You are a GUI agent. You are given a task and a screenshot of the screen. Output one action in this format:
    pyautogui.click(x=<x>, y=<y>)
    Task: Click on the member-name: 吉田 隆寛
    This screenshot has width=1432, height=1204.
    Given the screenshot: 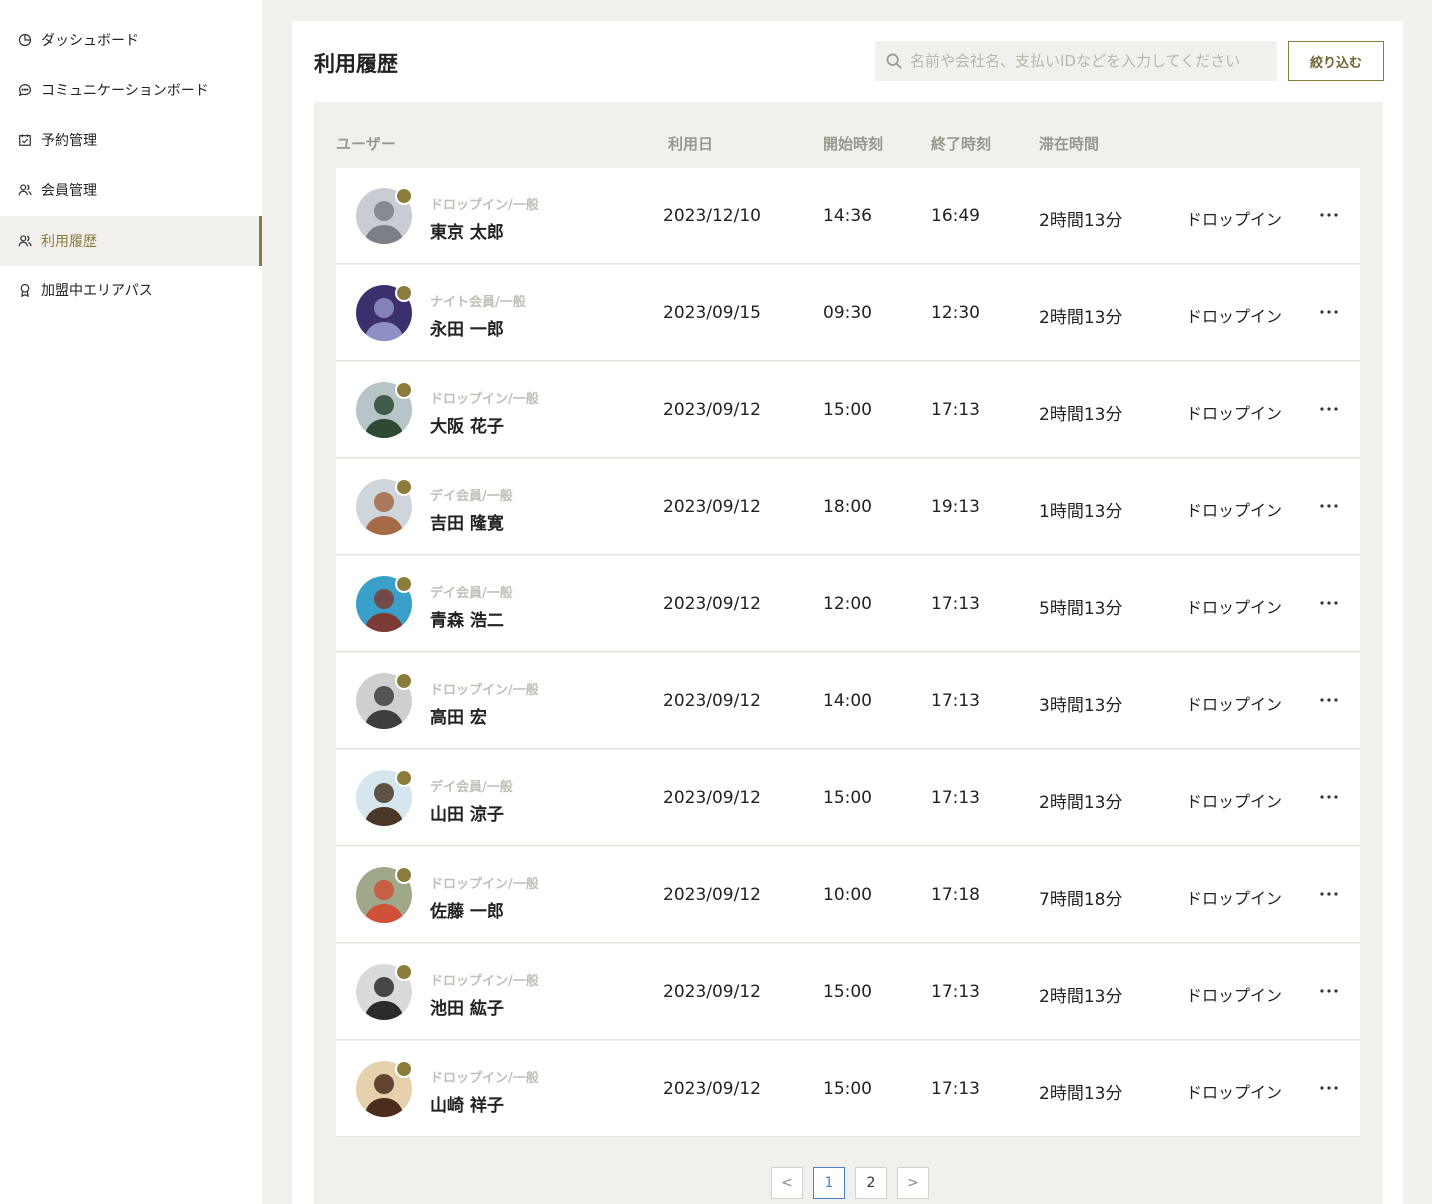 What is the action you would take?
    pyautogui.click(x=467, y=521)
    